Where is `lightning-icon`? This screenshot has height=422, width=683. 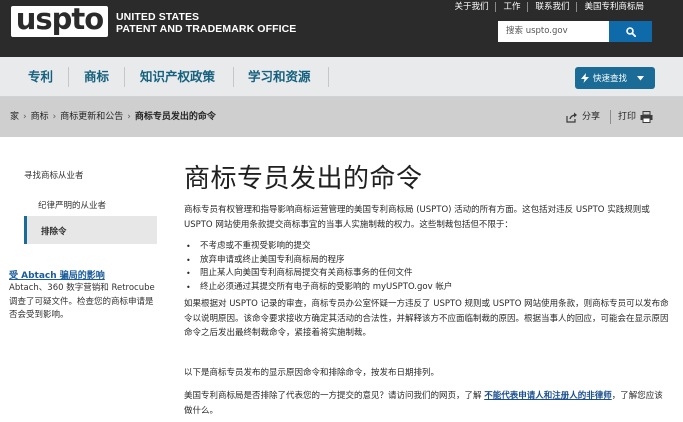
lightning-icon is located at coordinates (585, 78).